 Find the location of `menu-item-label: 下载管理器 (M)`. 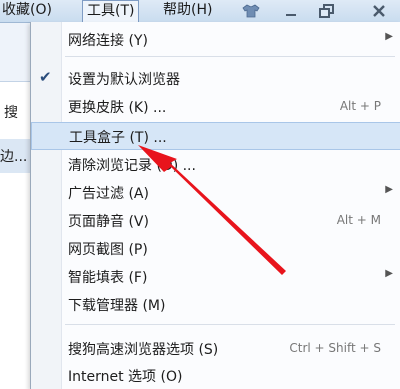

menu-item-label: 下载管理器 (M) is located at coordinates (117, 306).